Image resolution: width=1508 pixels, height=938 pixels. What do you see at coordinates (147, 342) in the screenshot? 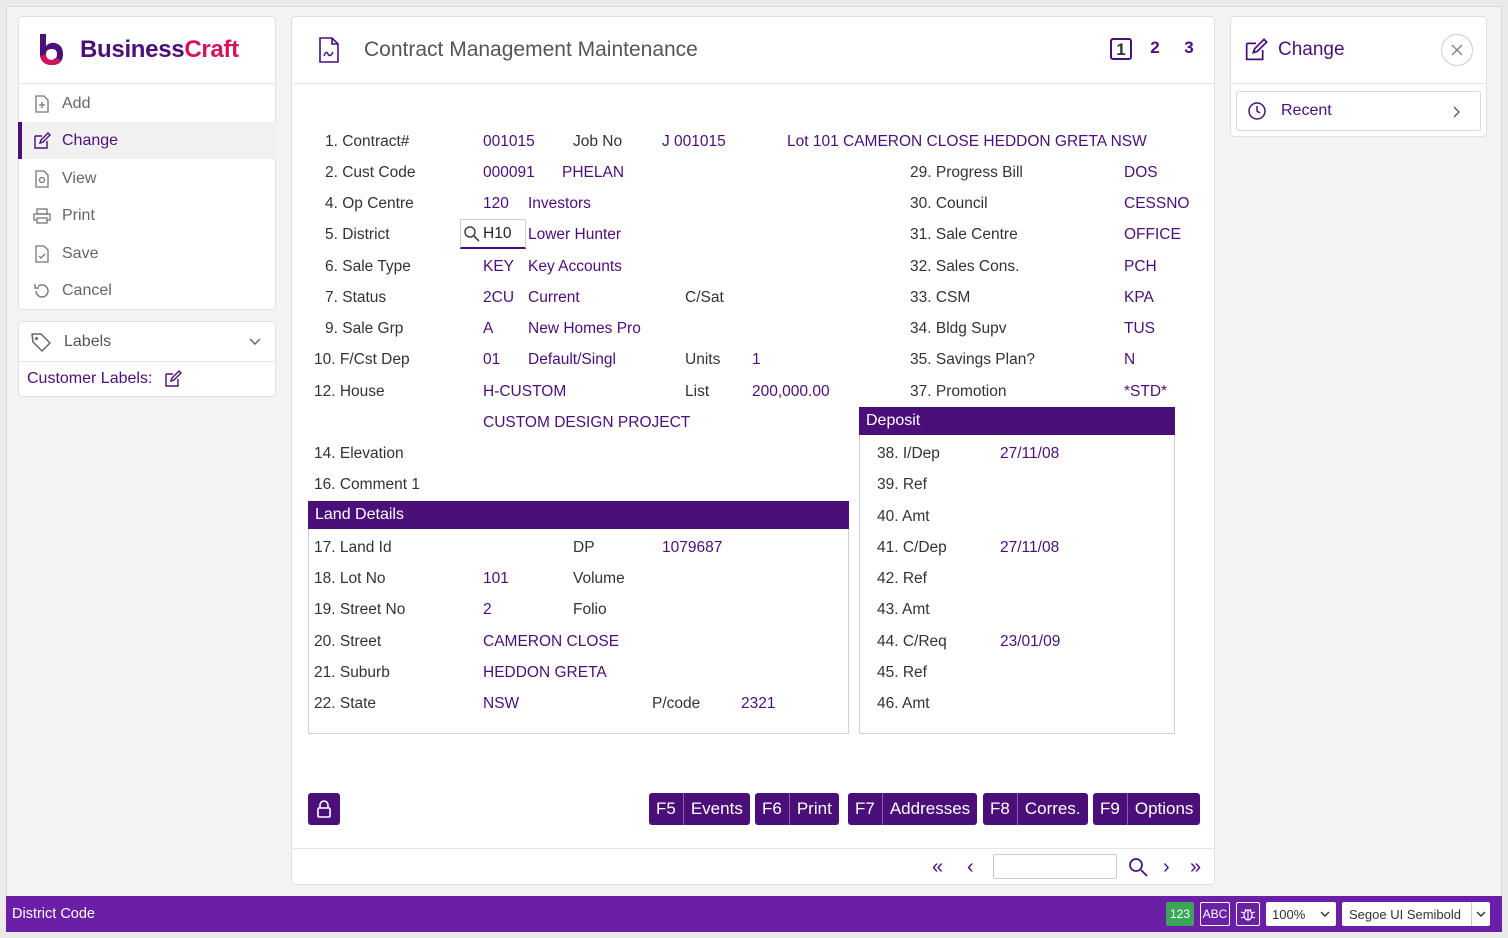
I see `labels-dropdown: Labels` at bounding box center [147, 342].